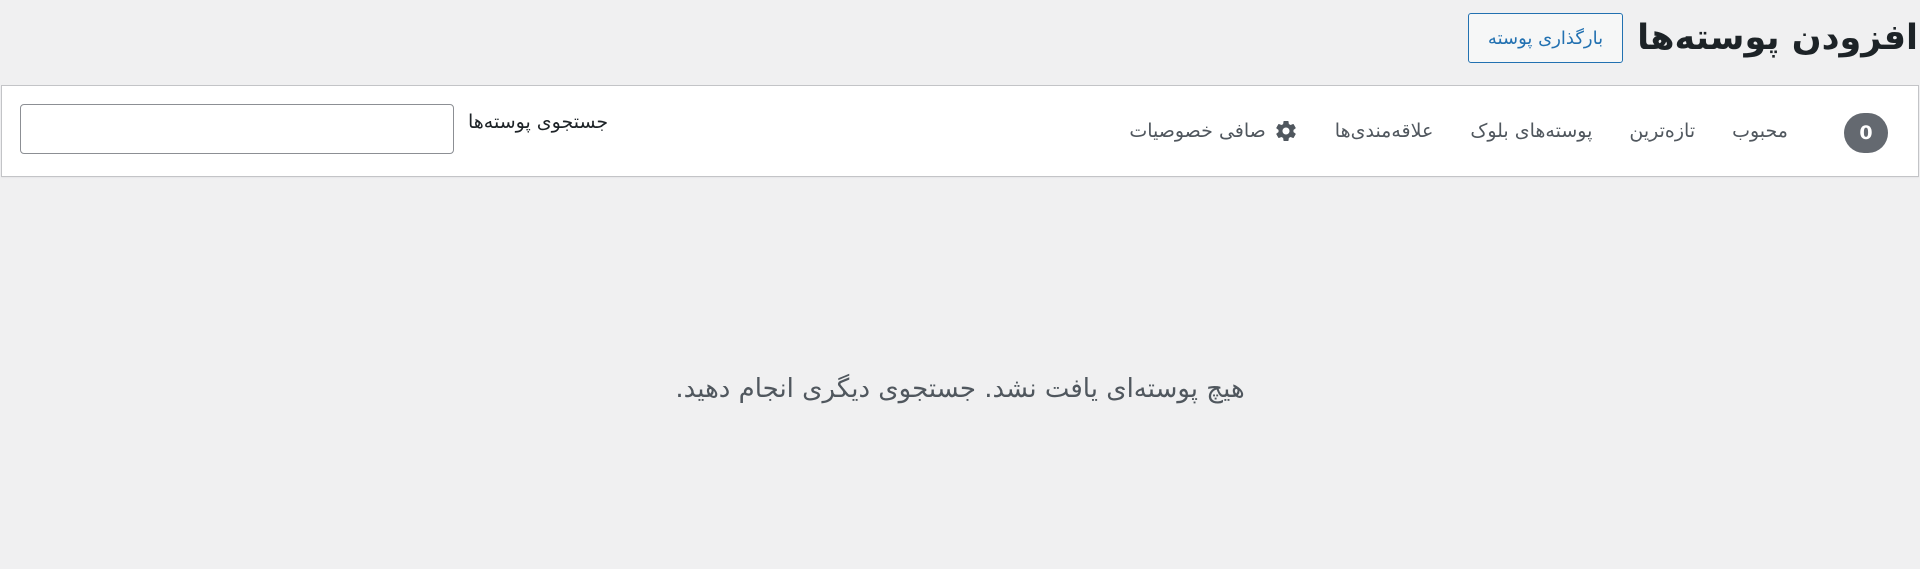 The height and width of the screenshot is (569, 1920). What do you see at coordinates (1662, 131) in the screenshot?
I see `filter-latest: تازه‌ترین` at bounding box center [1662, 131].